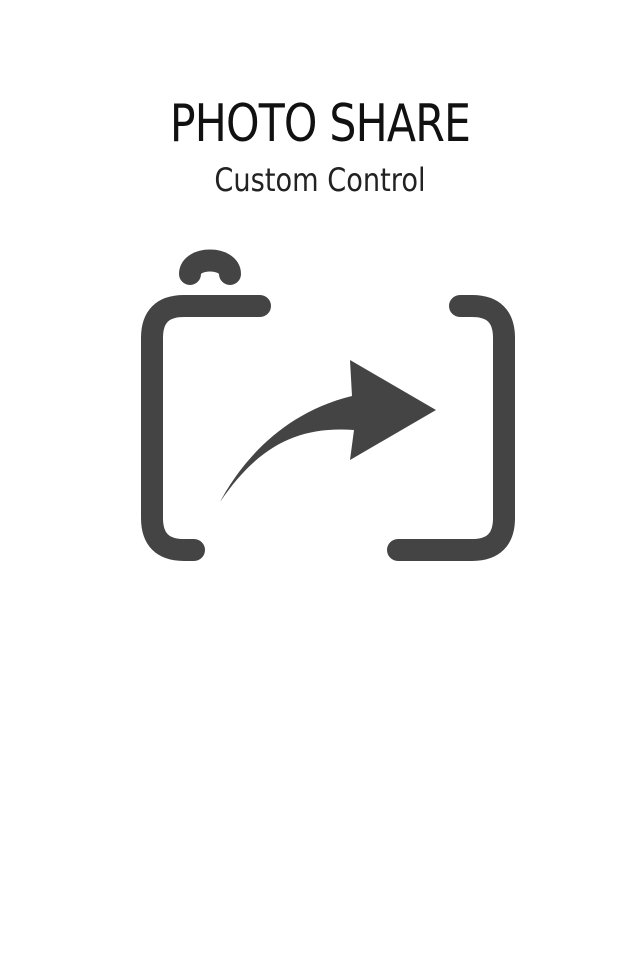 The height and width of the screenshot is (960, 640). What do you see at coordinates (451, 428) in the screenshot?
I see `frame-right` at bounding box center [451, 428].